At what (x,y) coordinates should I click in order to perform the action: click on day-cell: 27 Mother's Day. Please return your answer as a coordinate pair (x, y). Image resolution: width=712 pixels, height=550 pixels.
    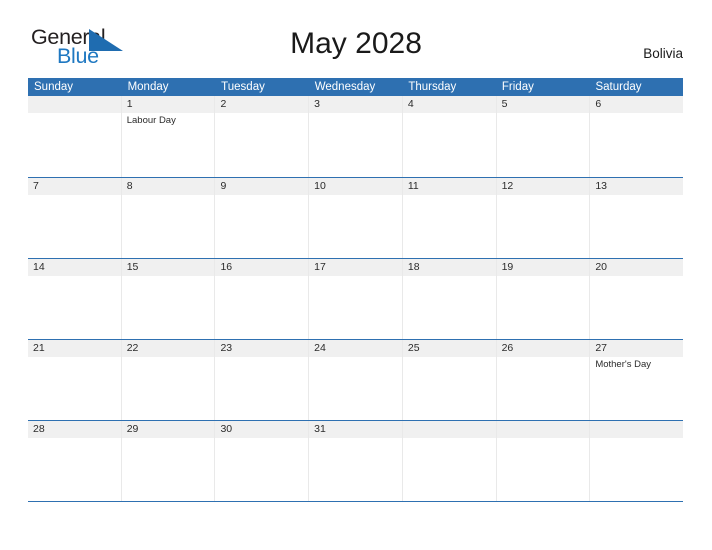
    Looking at the image, I should click on (636, 380).